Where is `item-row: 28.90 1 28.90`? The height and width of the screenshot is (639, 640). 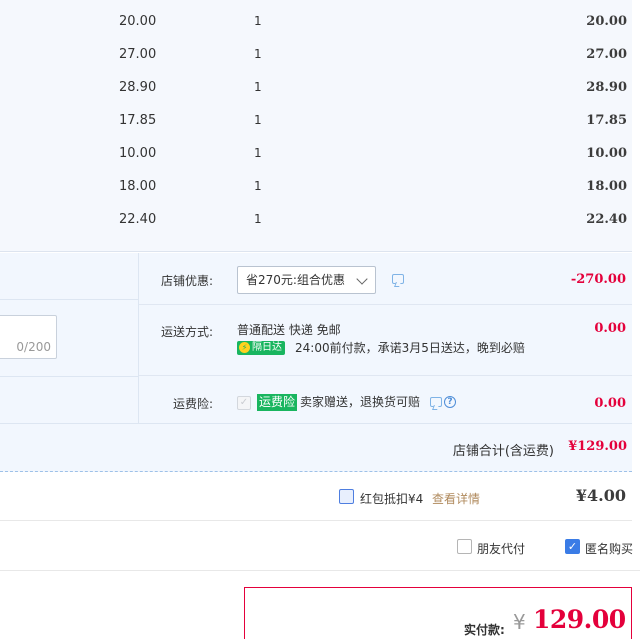 item-row: 28.90 1 28.90 is located at coordinates (316, 87).